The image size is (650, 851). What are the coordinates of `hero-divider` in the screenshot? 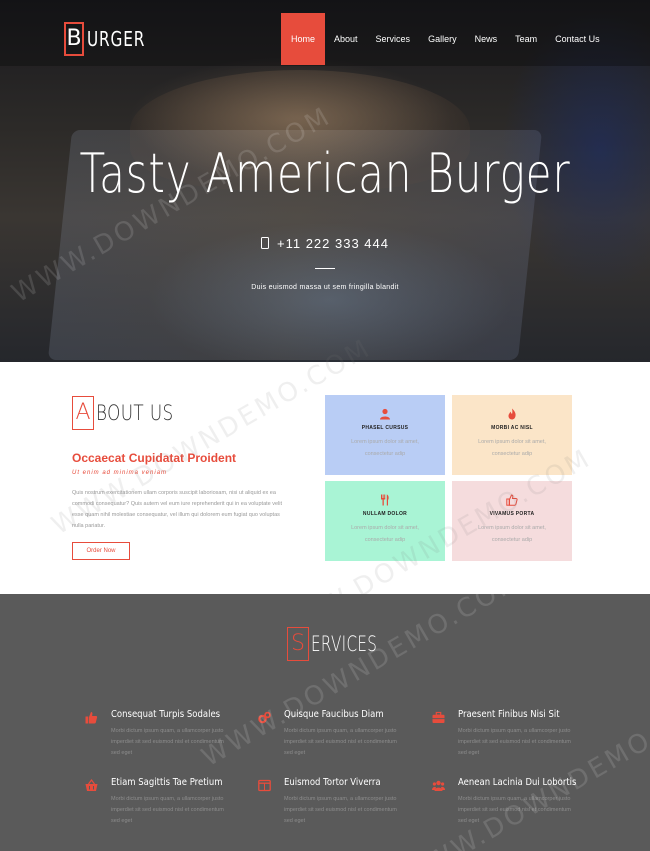 It's located at (325, 268).